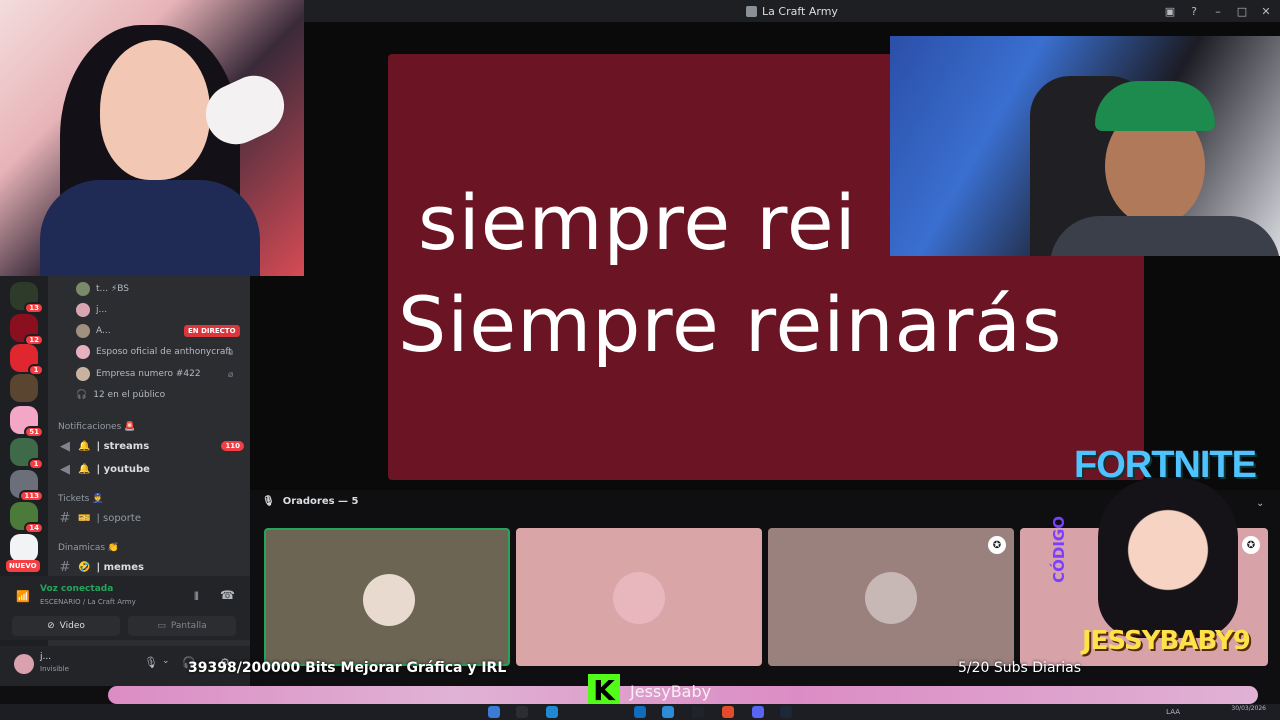 The width and height of the screenshot is (1280, 720). I want to click on speaker-tile: ✪, so click(891, 597).